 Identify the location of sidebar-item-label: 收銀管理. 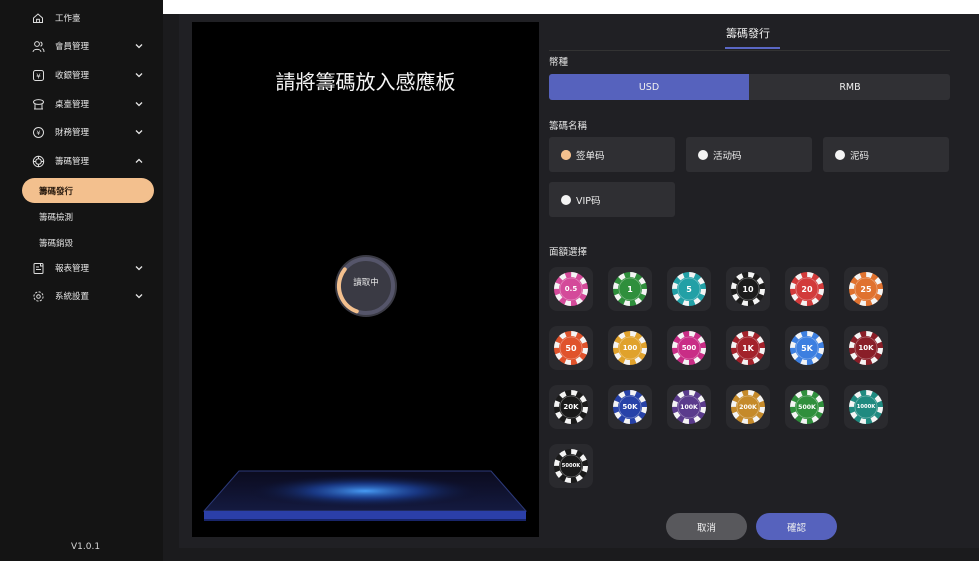
(72, 76).